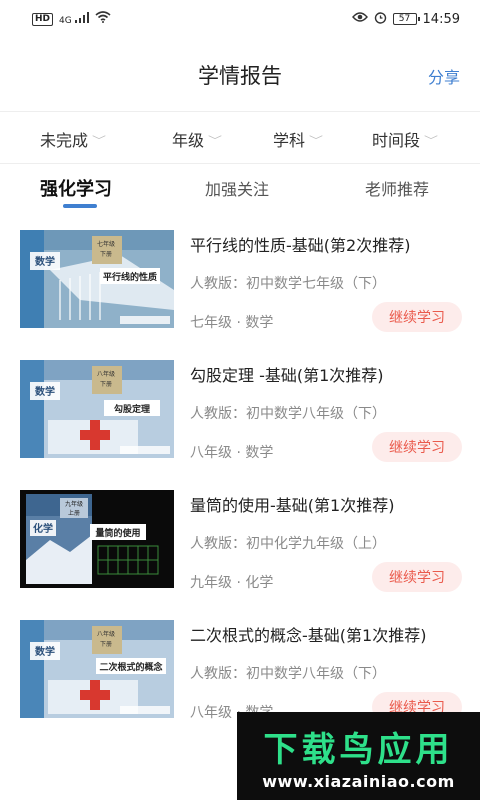 The image size is (480, 800). I want to click on lesson-title: 二次根式的概念-基础(第1次推荐), so click(308, 635).